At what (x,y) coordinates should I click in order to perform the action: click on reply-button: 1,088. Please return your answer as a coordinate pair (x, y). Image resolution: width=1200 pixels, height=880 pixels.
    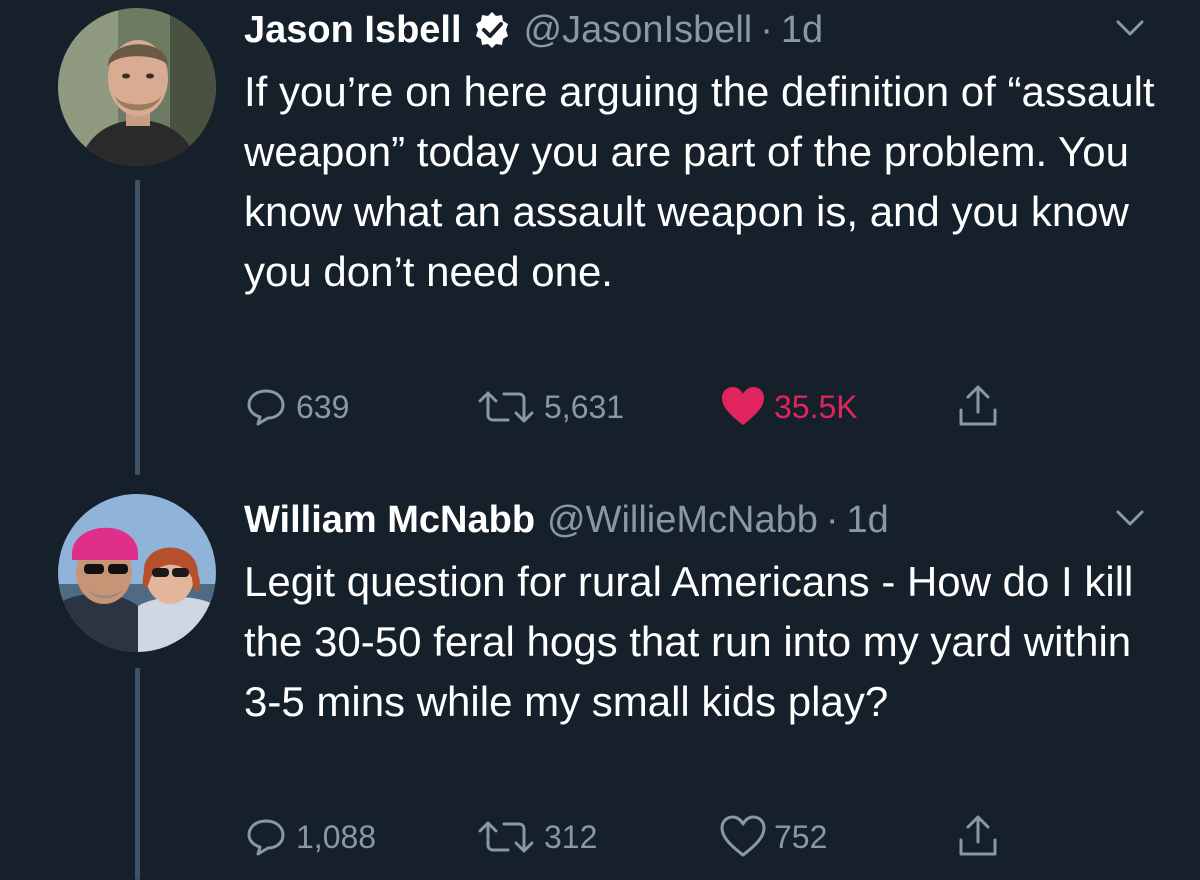
    Looking at the image, I should click on (310, 837).